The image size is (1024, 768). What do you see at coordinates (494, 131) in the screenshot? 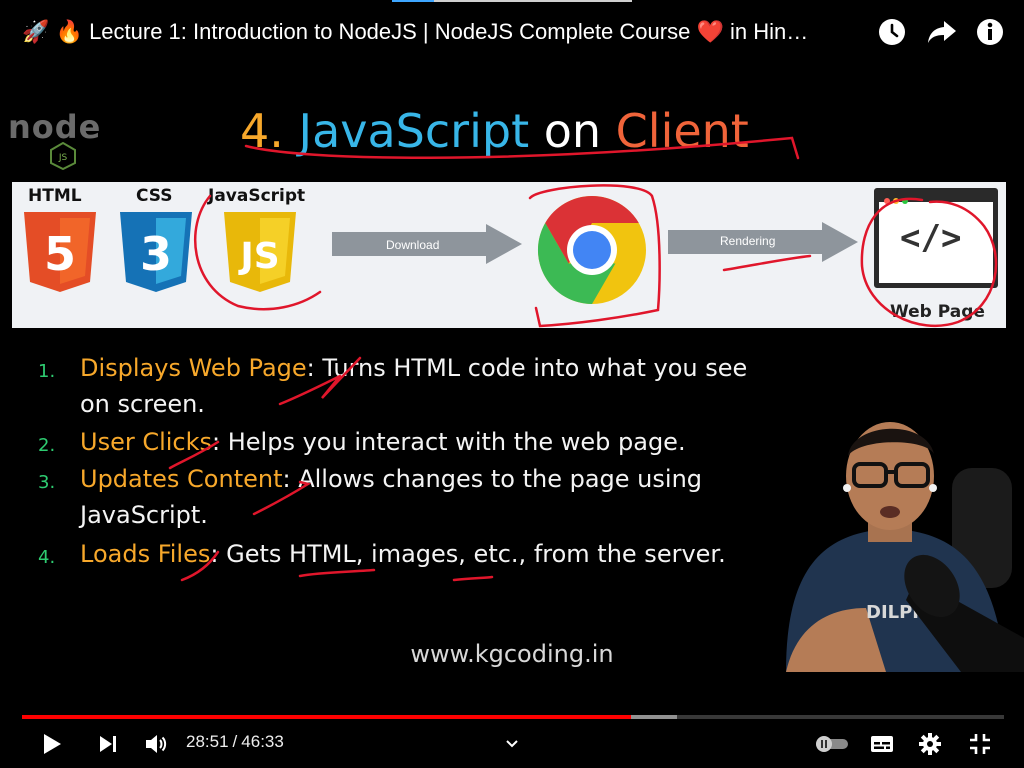
I see `slide-title: 4. JavaScript on Client` at bounding box center [494, 131].